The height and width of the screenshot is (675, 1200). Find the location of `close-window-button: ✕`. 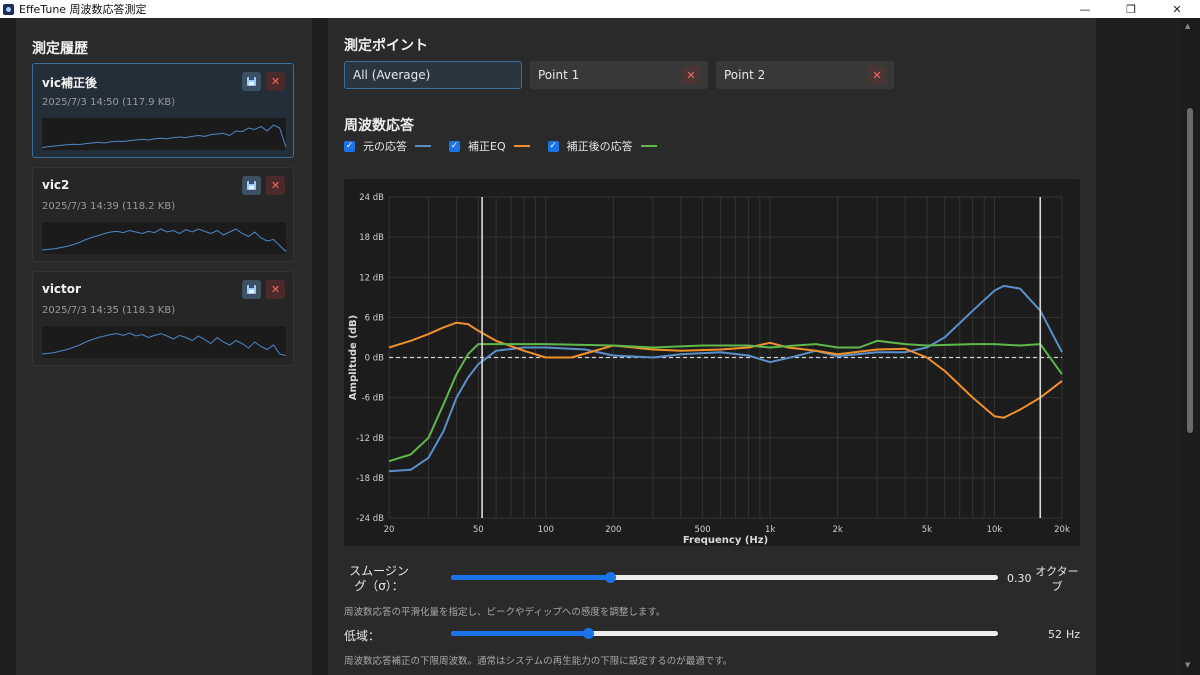

close-window-button: ✕ is located at coordinates (1177, 9).